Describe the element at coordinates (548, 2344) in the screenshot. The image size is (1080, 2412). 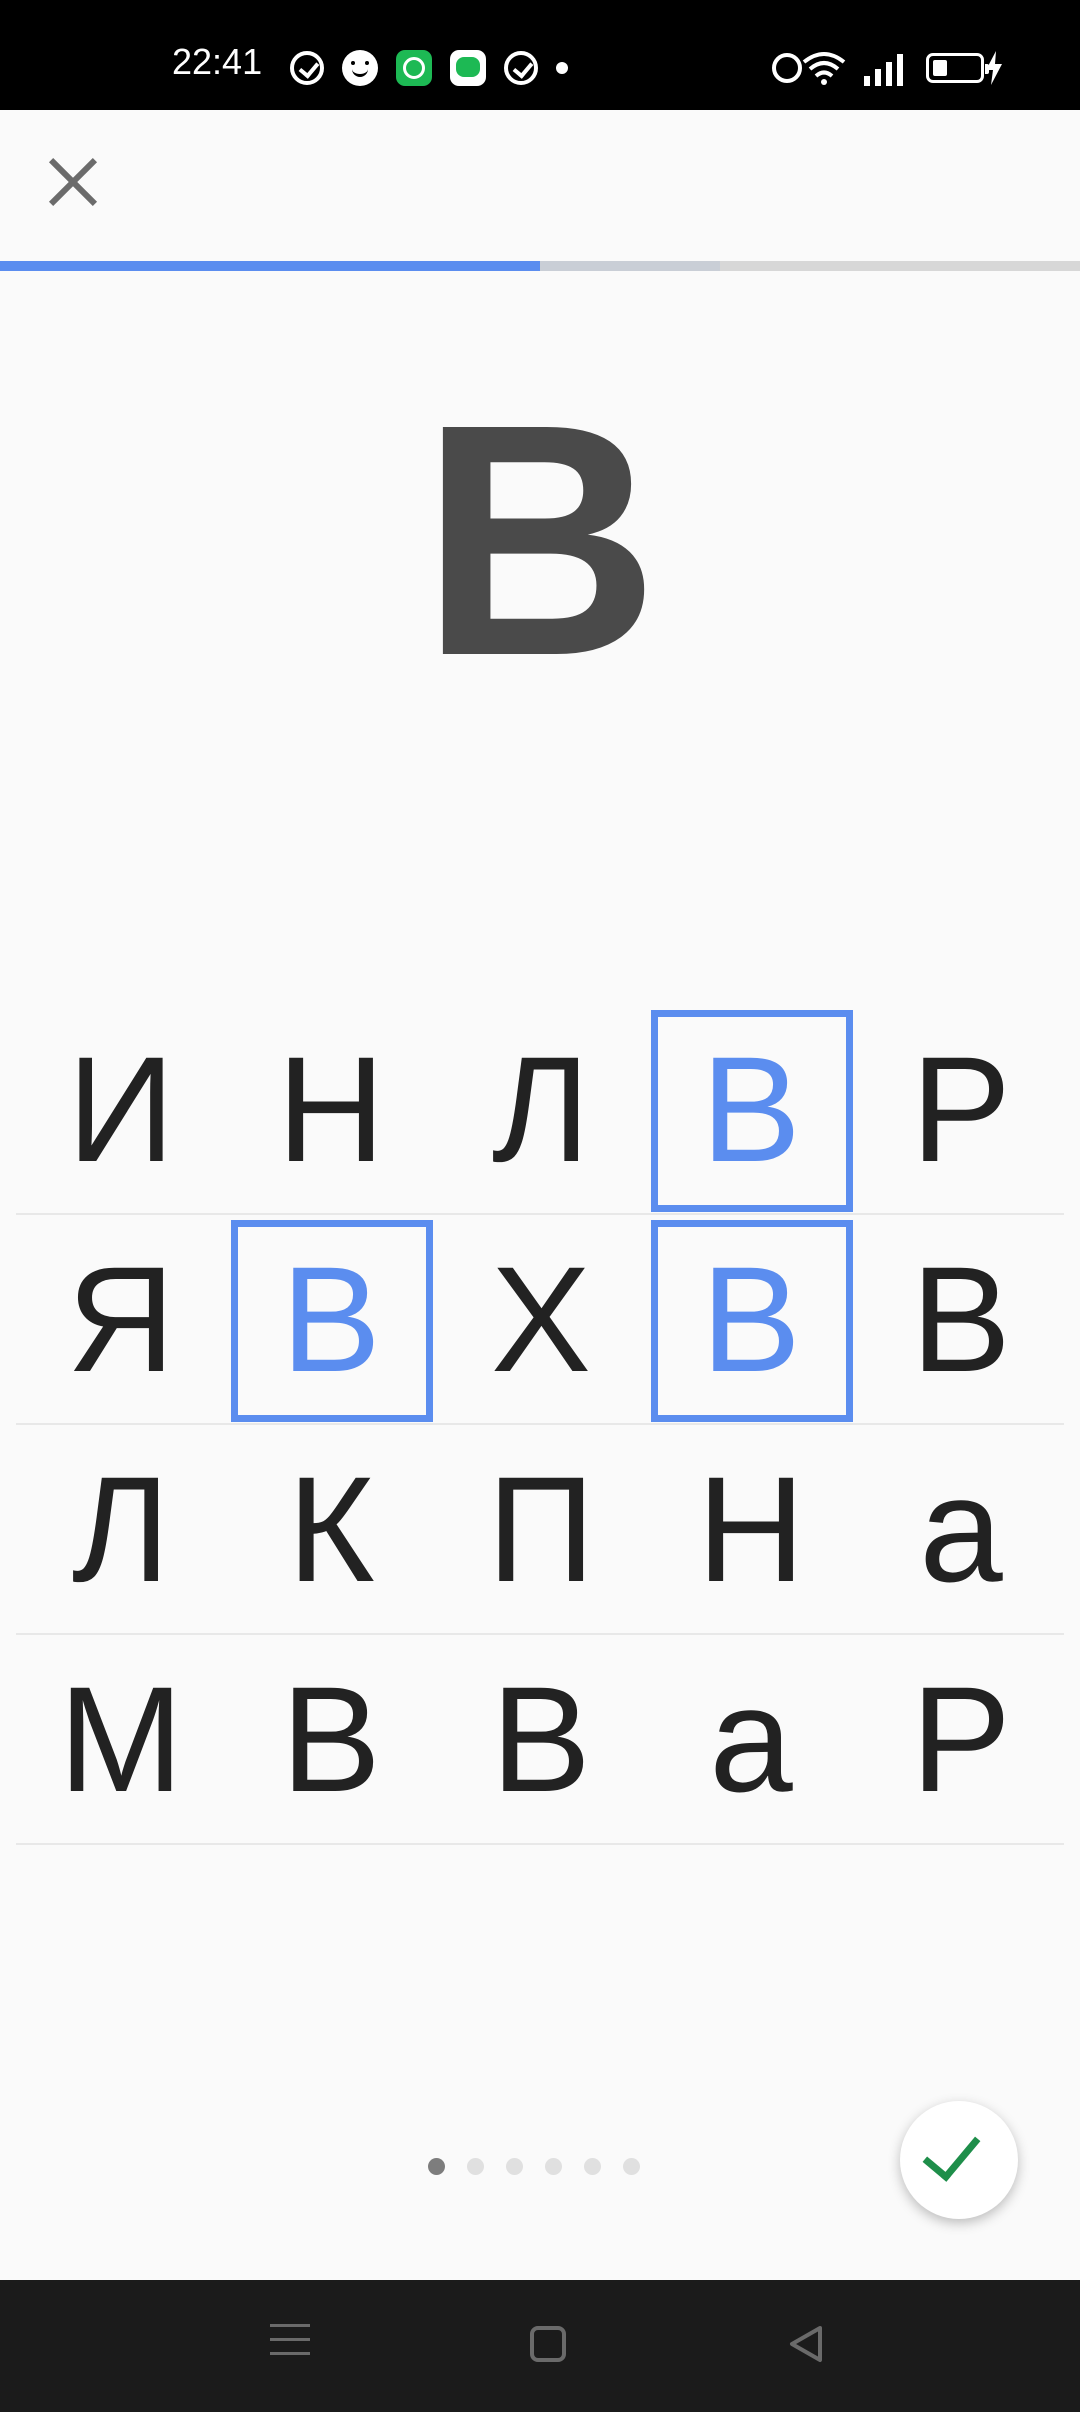
I see `home-icon` at that location.